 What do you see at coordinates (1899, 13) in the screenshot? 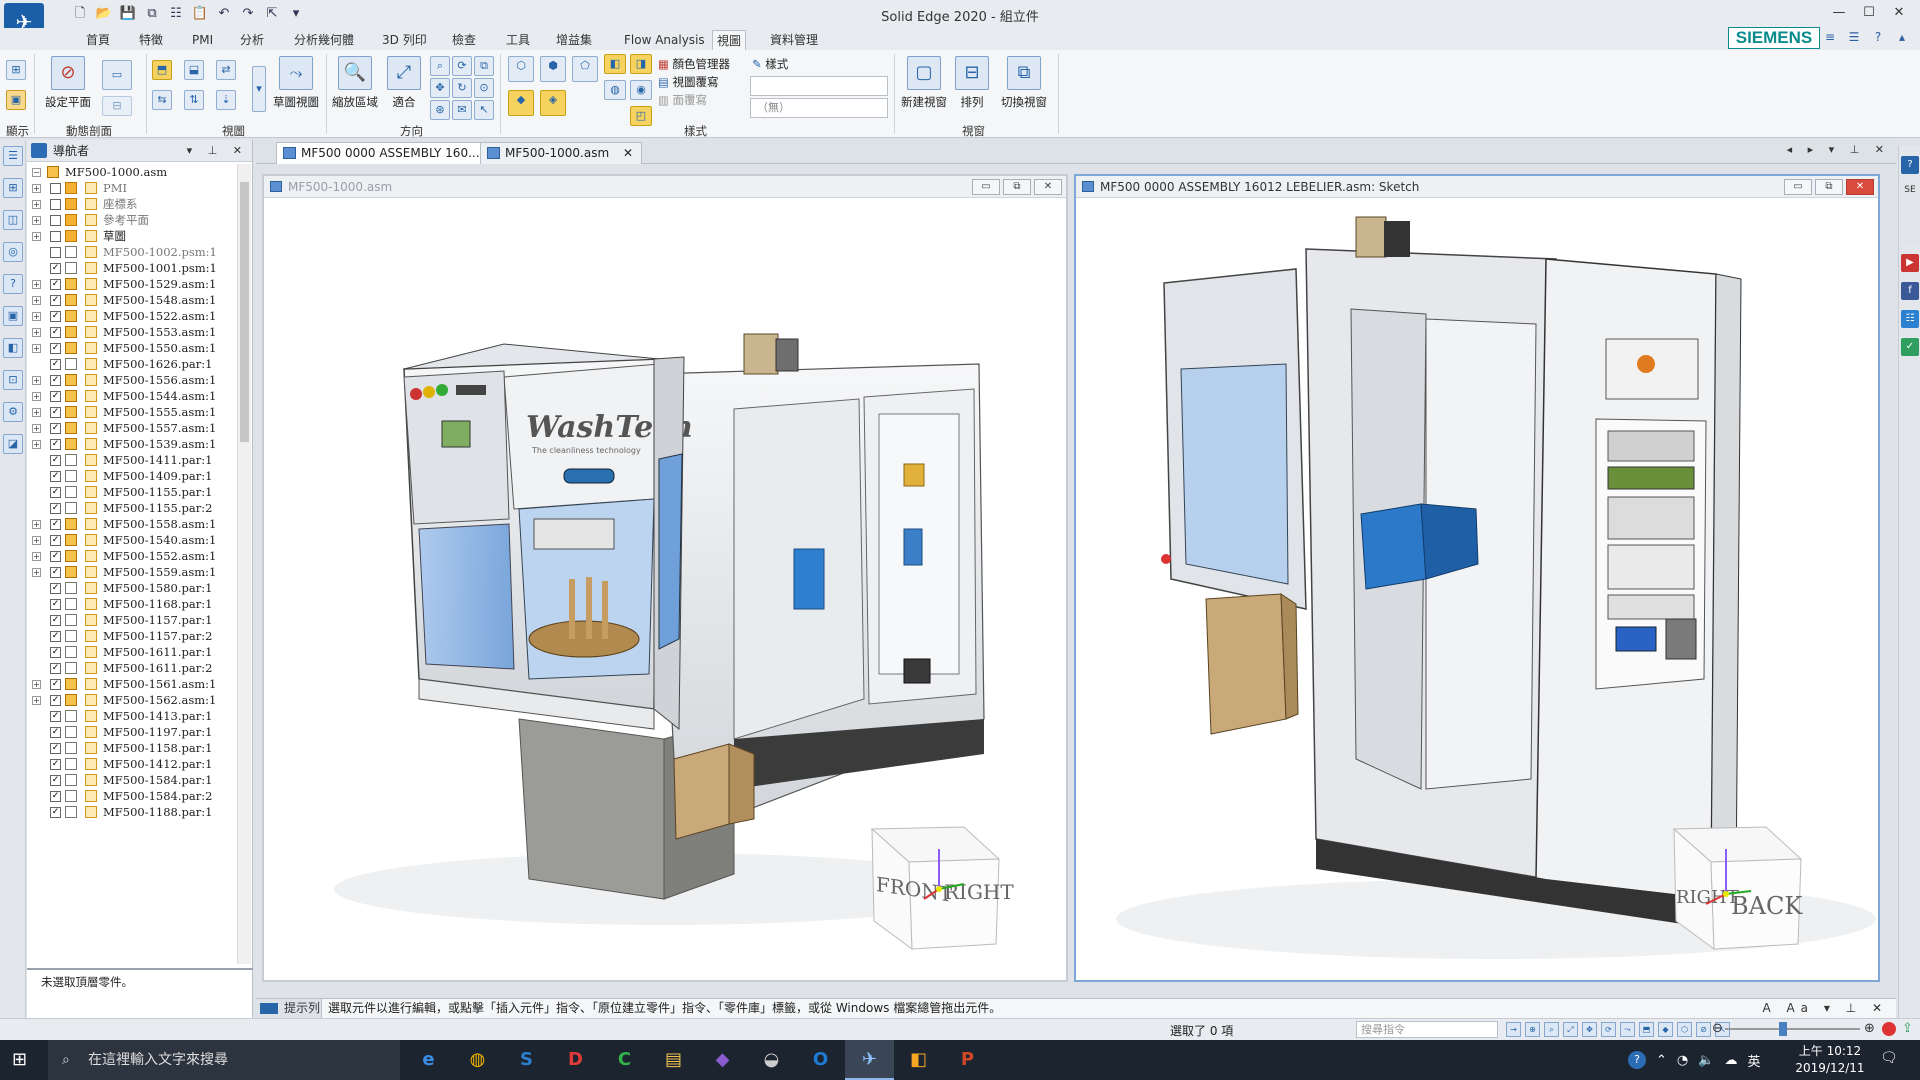
I see `close-window-button: ✕` at bounding box center [1899, 13].